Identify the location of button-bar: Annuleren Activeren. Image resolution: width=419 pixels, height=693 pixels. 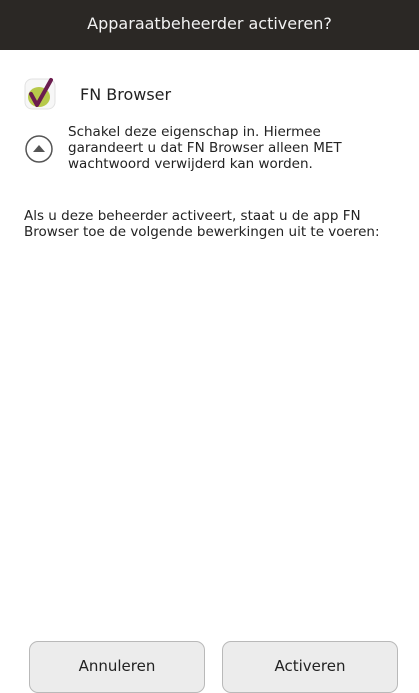
(209, 667).